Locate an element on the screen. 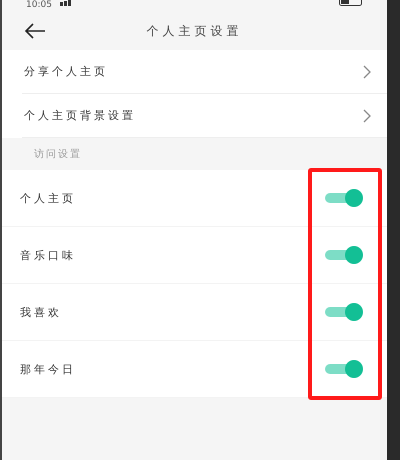  back-icon is located at coordinates (35, 31).